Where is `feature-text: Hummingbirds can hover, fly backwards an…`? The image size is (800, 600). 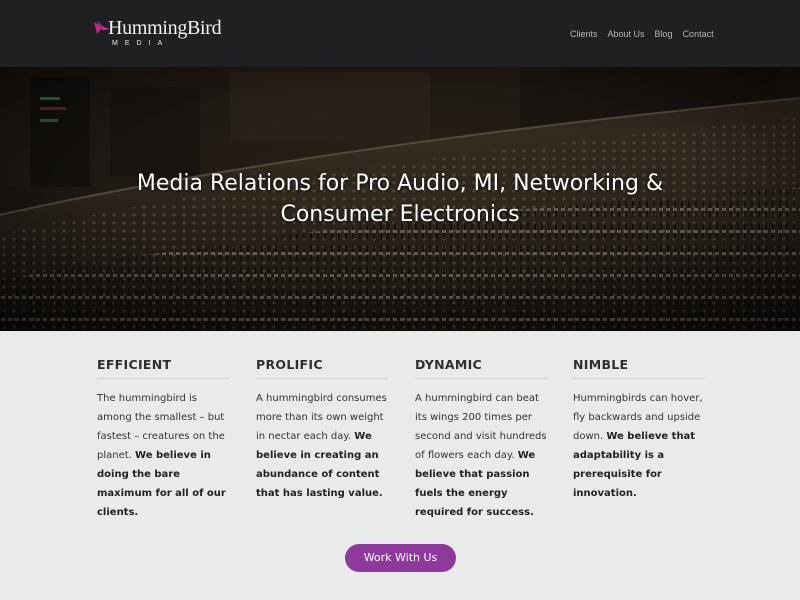
feature-text: Hummingbirds can hover, fly backwards an… is located at coordinates (638, 446).